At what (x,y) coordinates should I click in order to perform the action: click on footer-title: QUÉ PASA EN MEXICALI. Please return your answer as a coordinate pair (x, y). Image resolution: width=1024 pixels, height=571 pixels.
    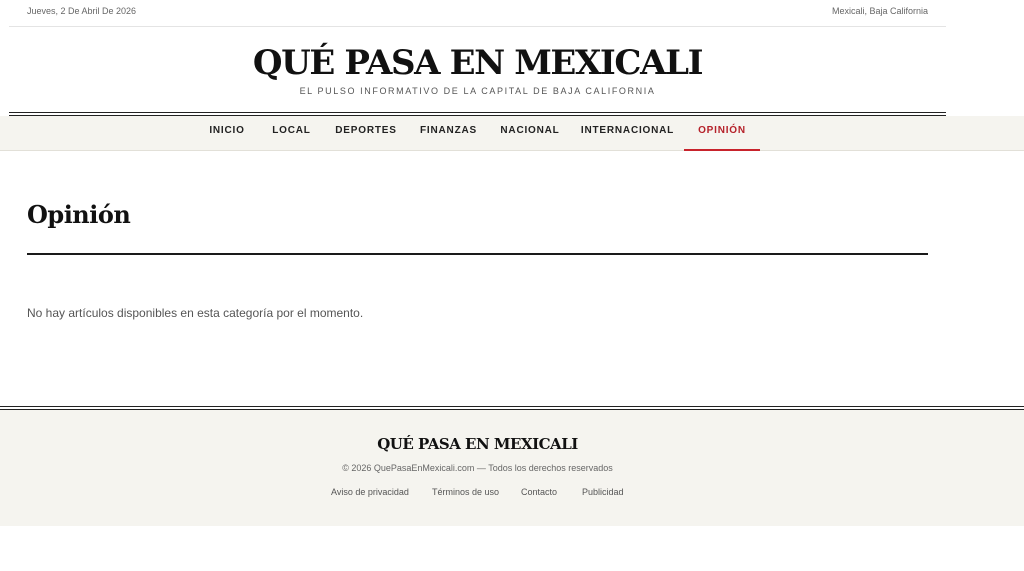
    Looking at the image, I should click on (477, 444).